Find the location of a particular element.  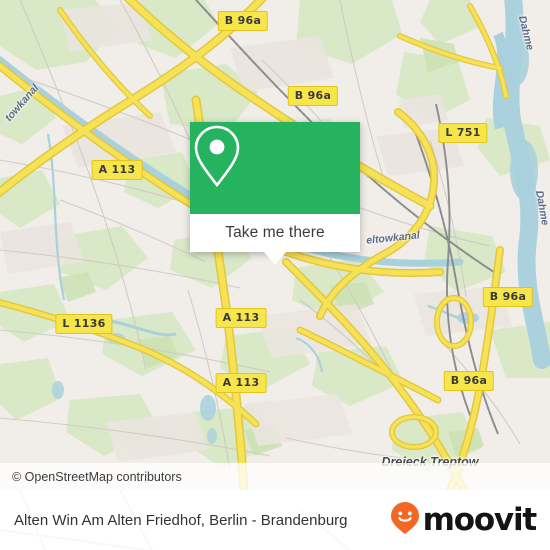

take-me-there-button: Take me there is located at coordinates (275, 233).